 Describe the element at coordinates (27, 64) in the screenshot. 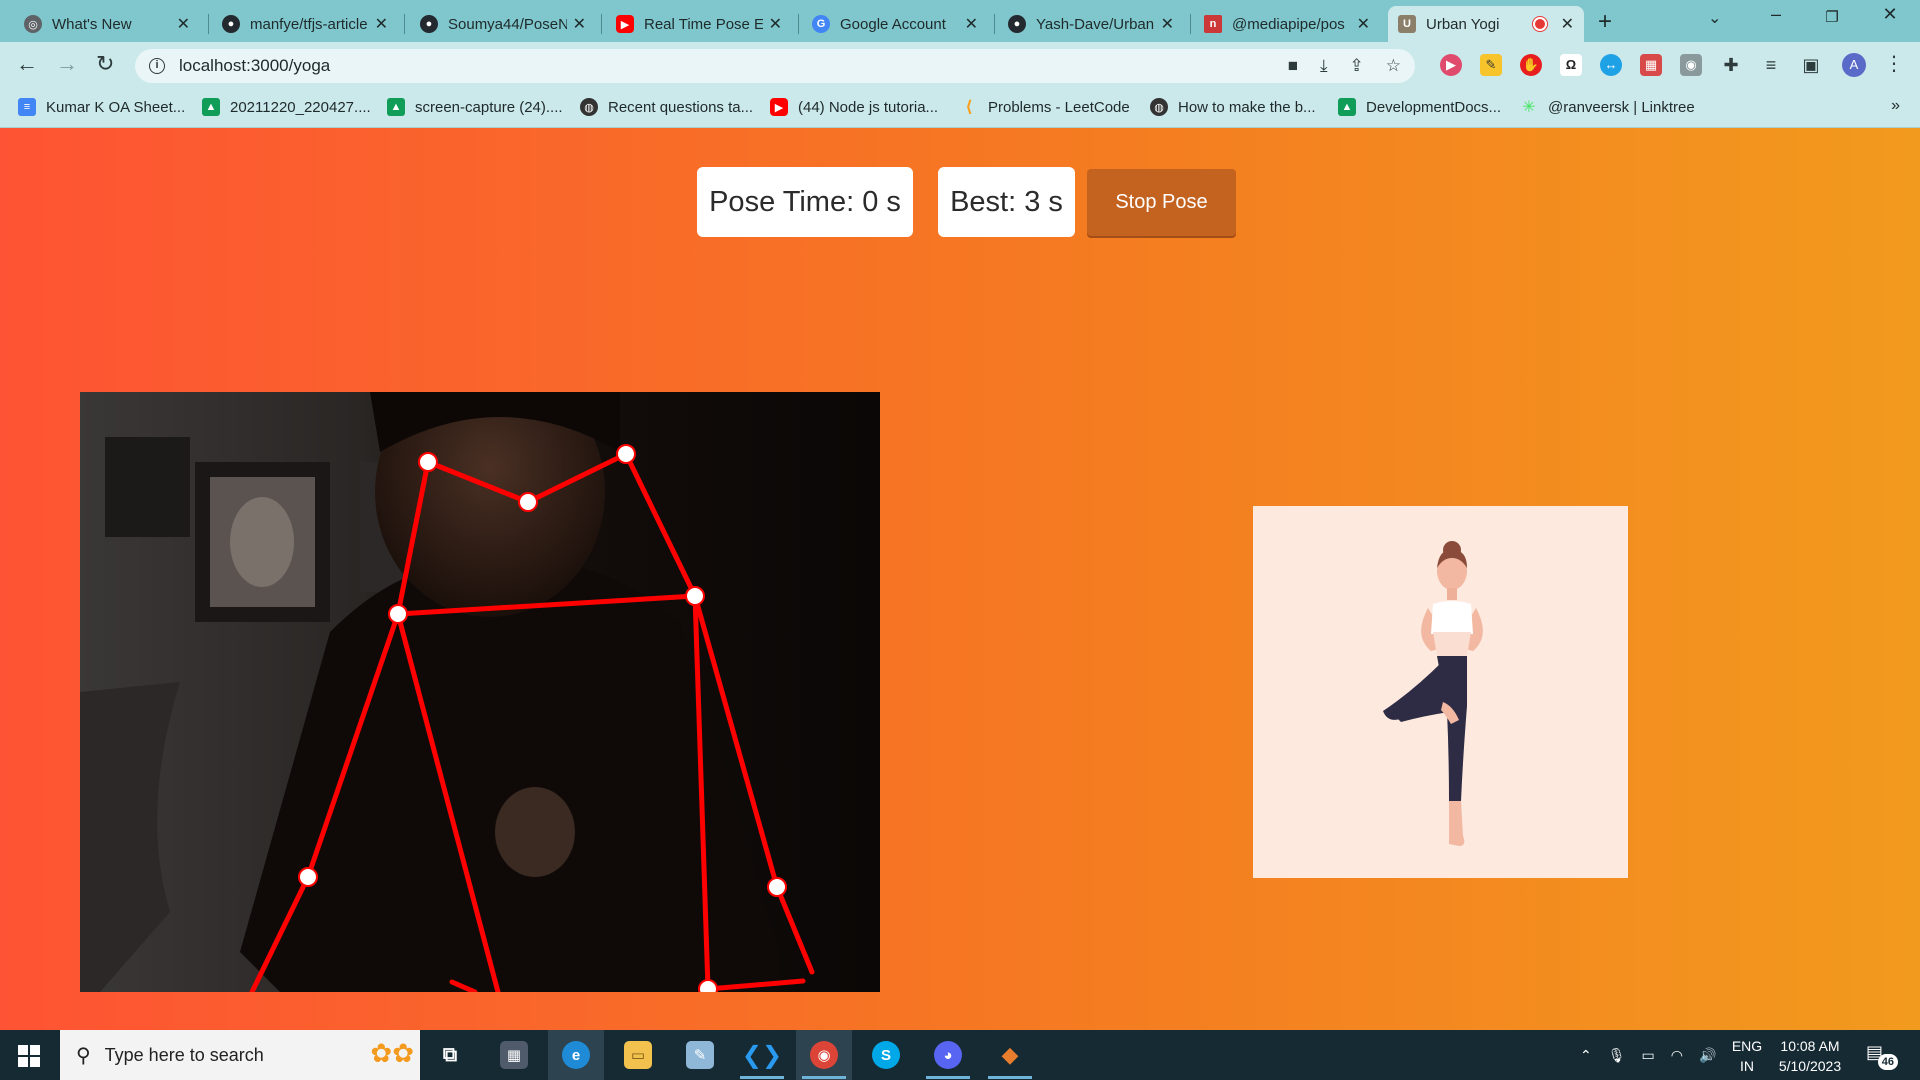

I see `back-icon: ←` at that location.